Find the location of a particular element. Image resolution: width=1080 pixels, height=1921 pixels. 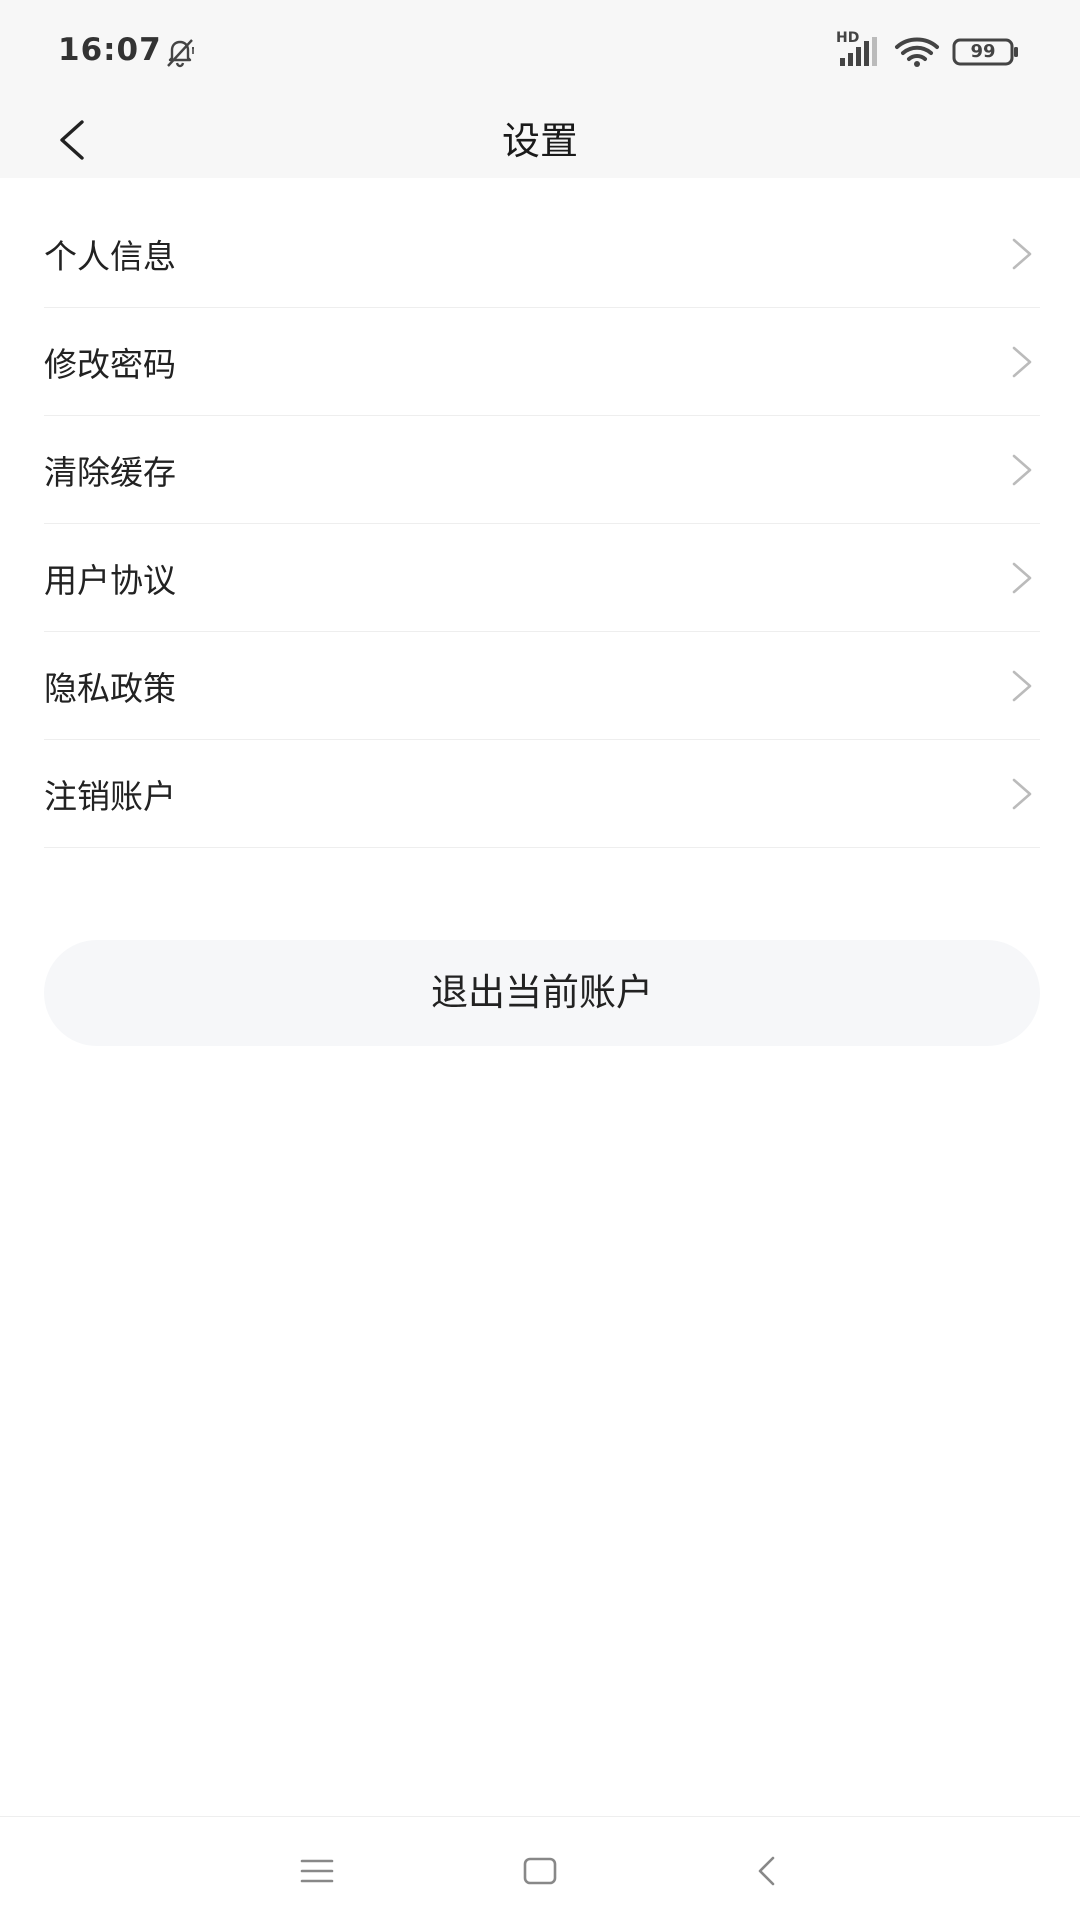

settings-item-privacy-policy: 隐私政策 is located at coordinates (542, 686).